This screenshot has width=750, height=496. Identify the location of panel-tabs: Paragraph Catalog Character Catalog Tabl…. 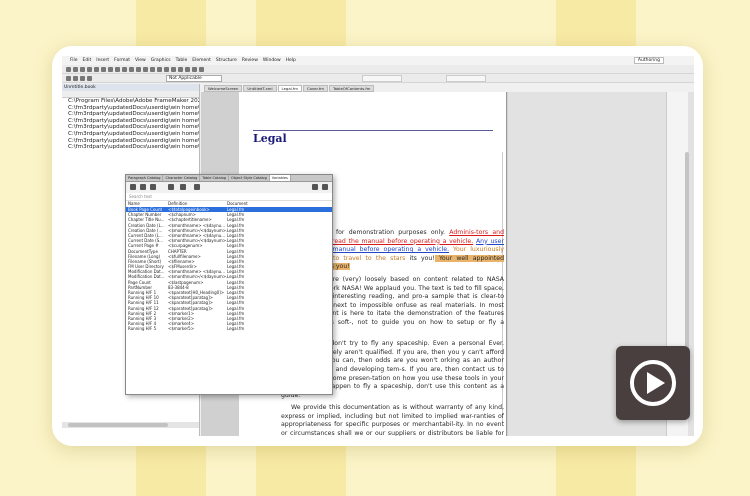
(229, 178).